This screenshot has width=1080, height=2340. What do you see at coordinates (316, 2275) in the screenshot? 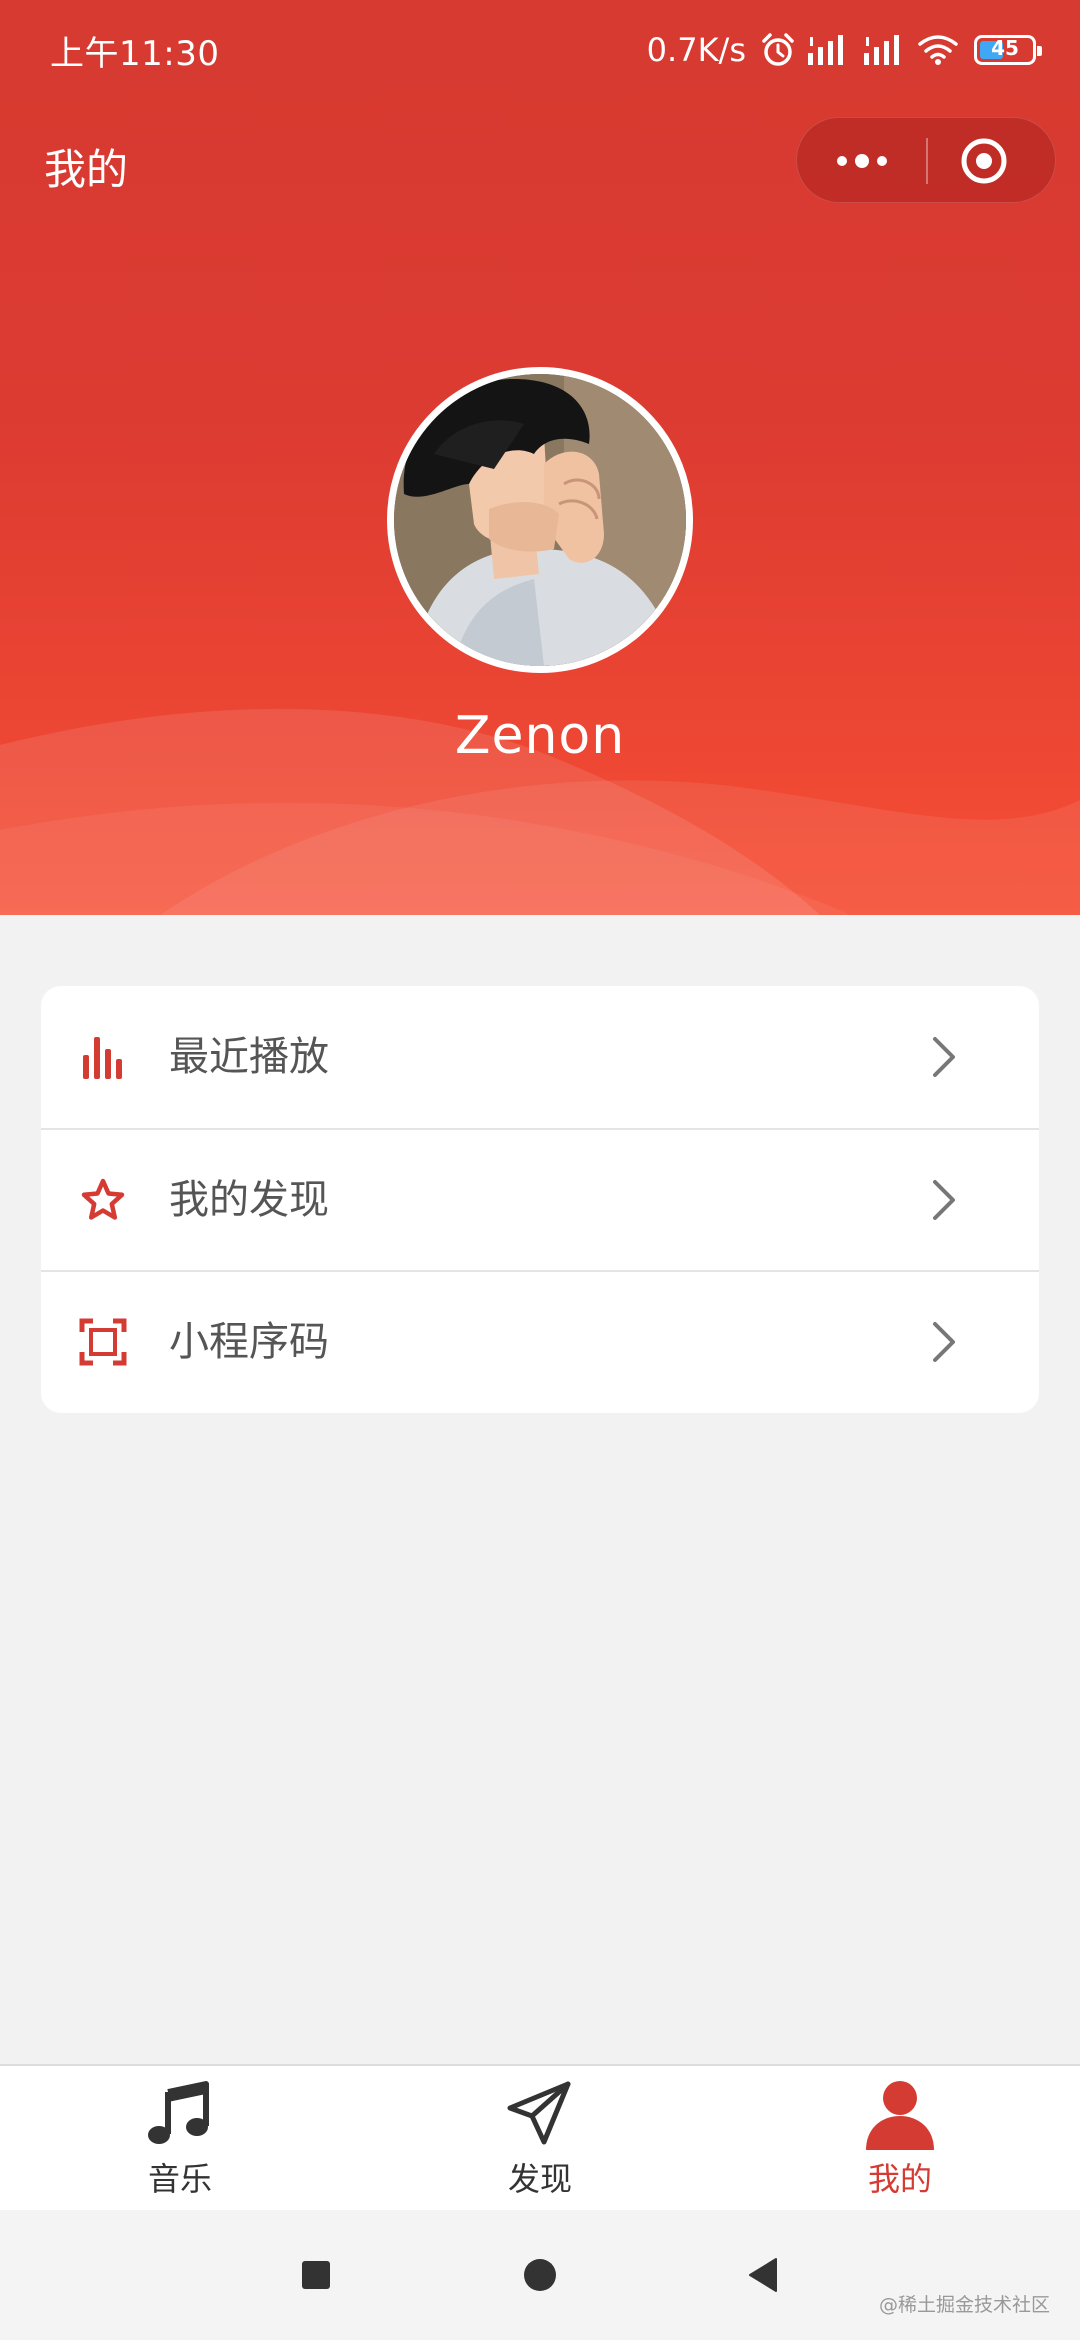
I see `recent-apps-icon` at bounding box center [316, 2275].